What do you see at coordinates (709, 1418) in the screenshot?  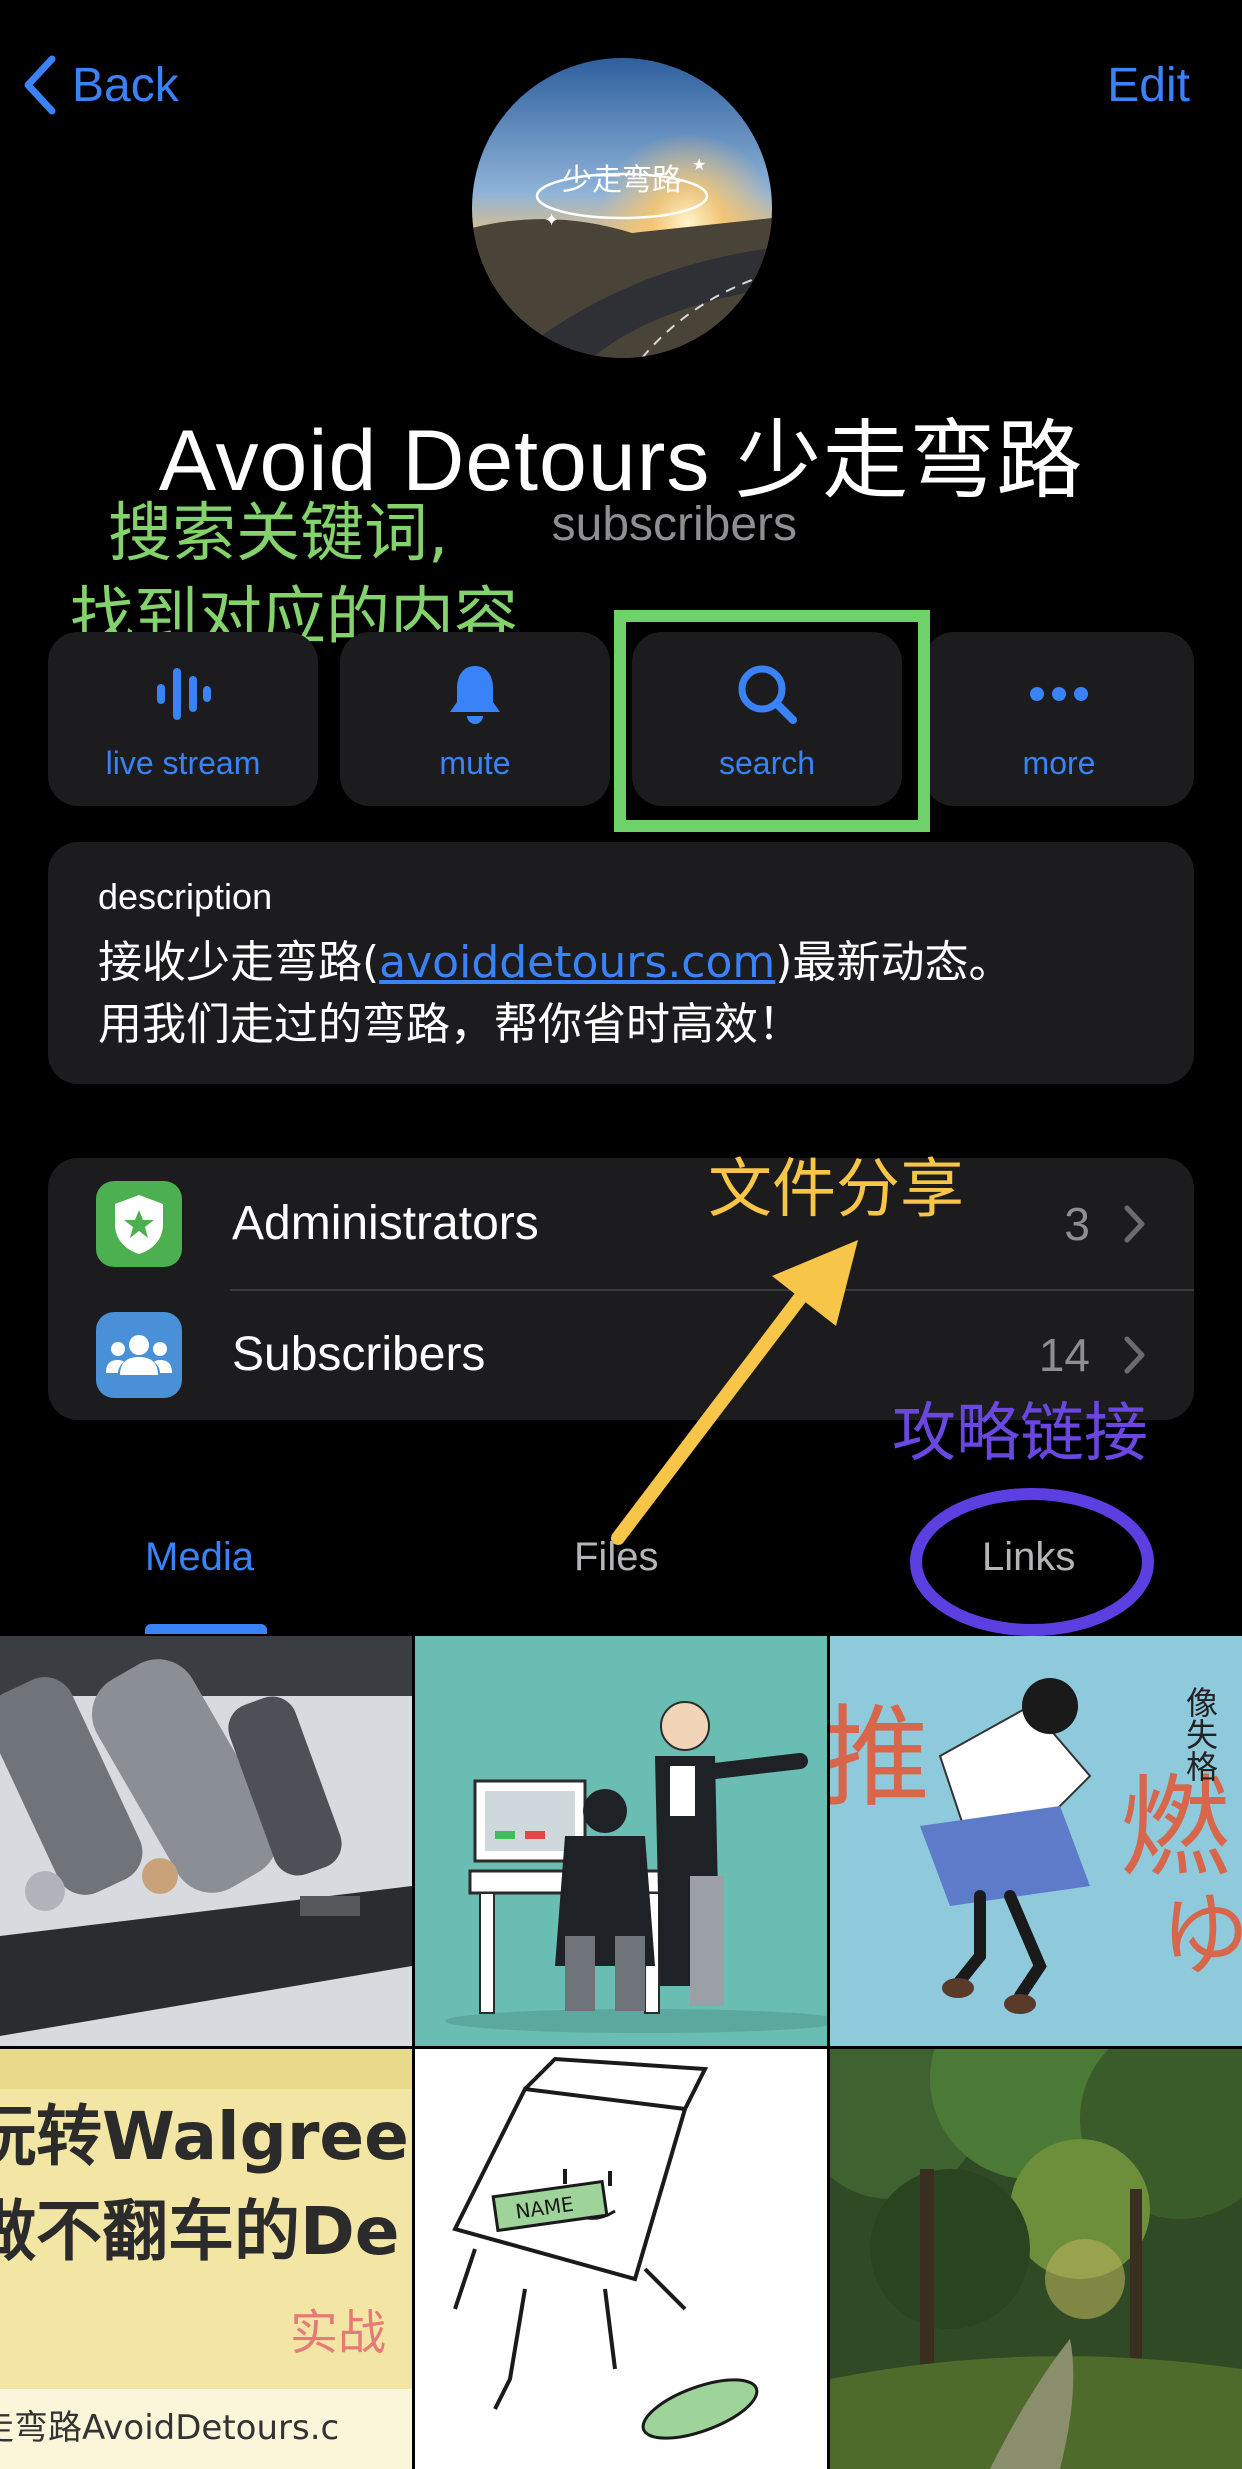 I see `yellow-arrow` at bounding box center [709, 1418].